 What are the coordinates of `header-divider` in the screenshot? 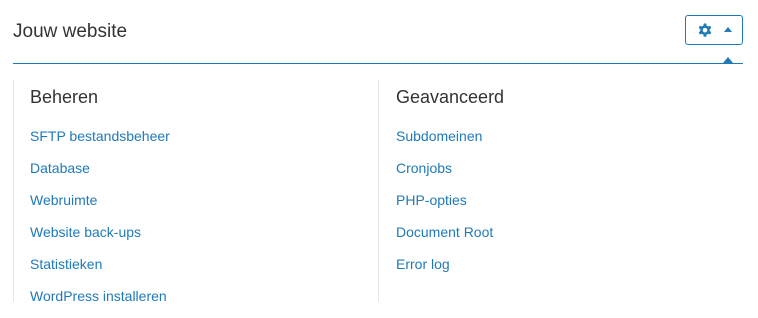 It's located at (378, 63).